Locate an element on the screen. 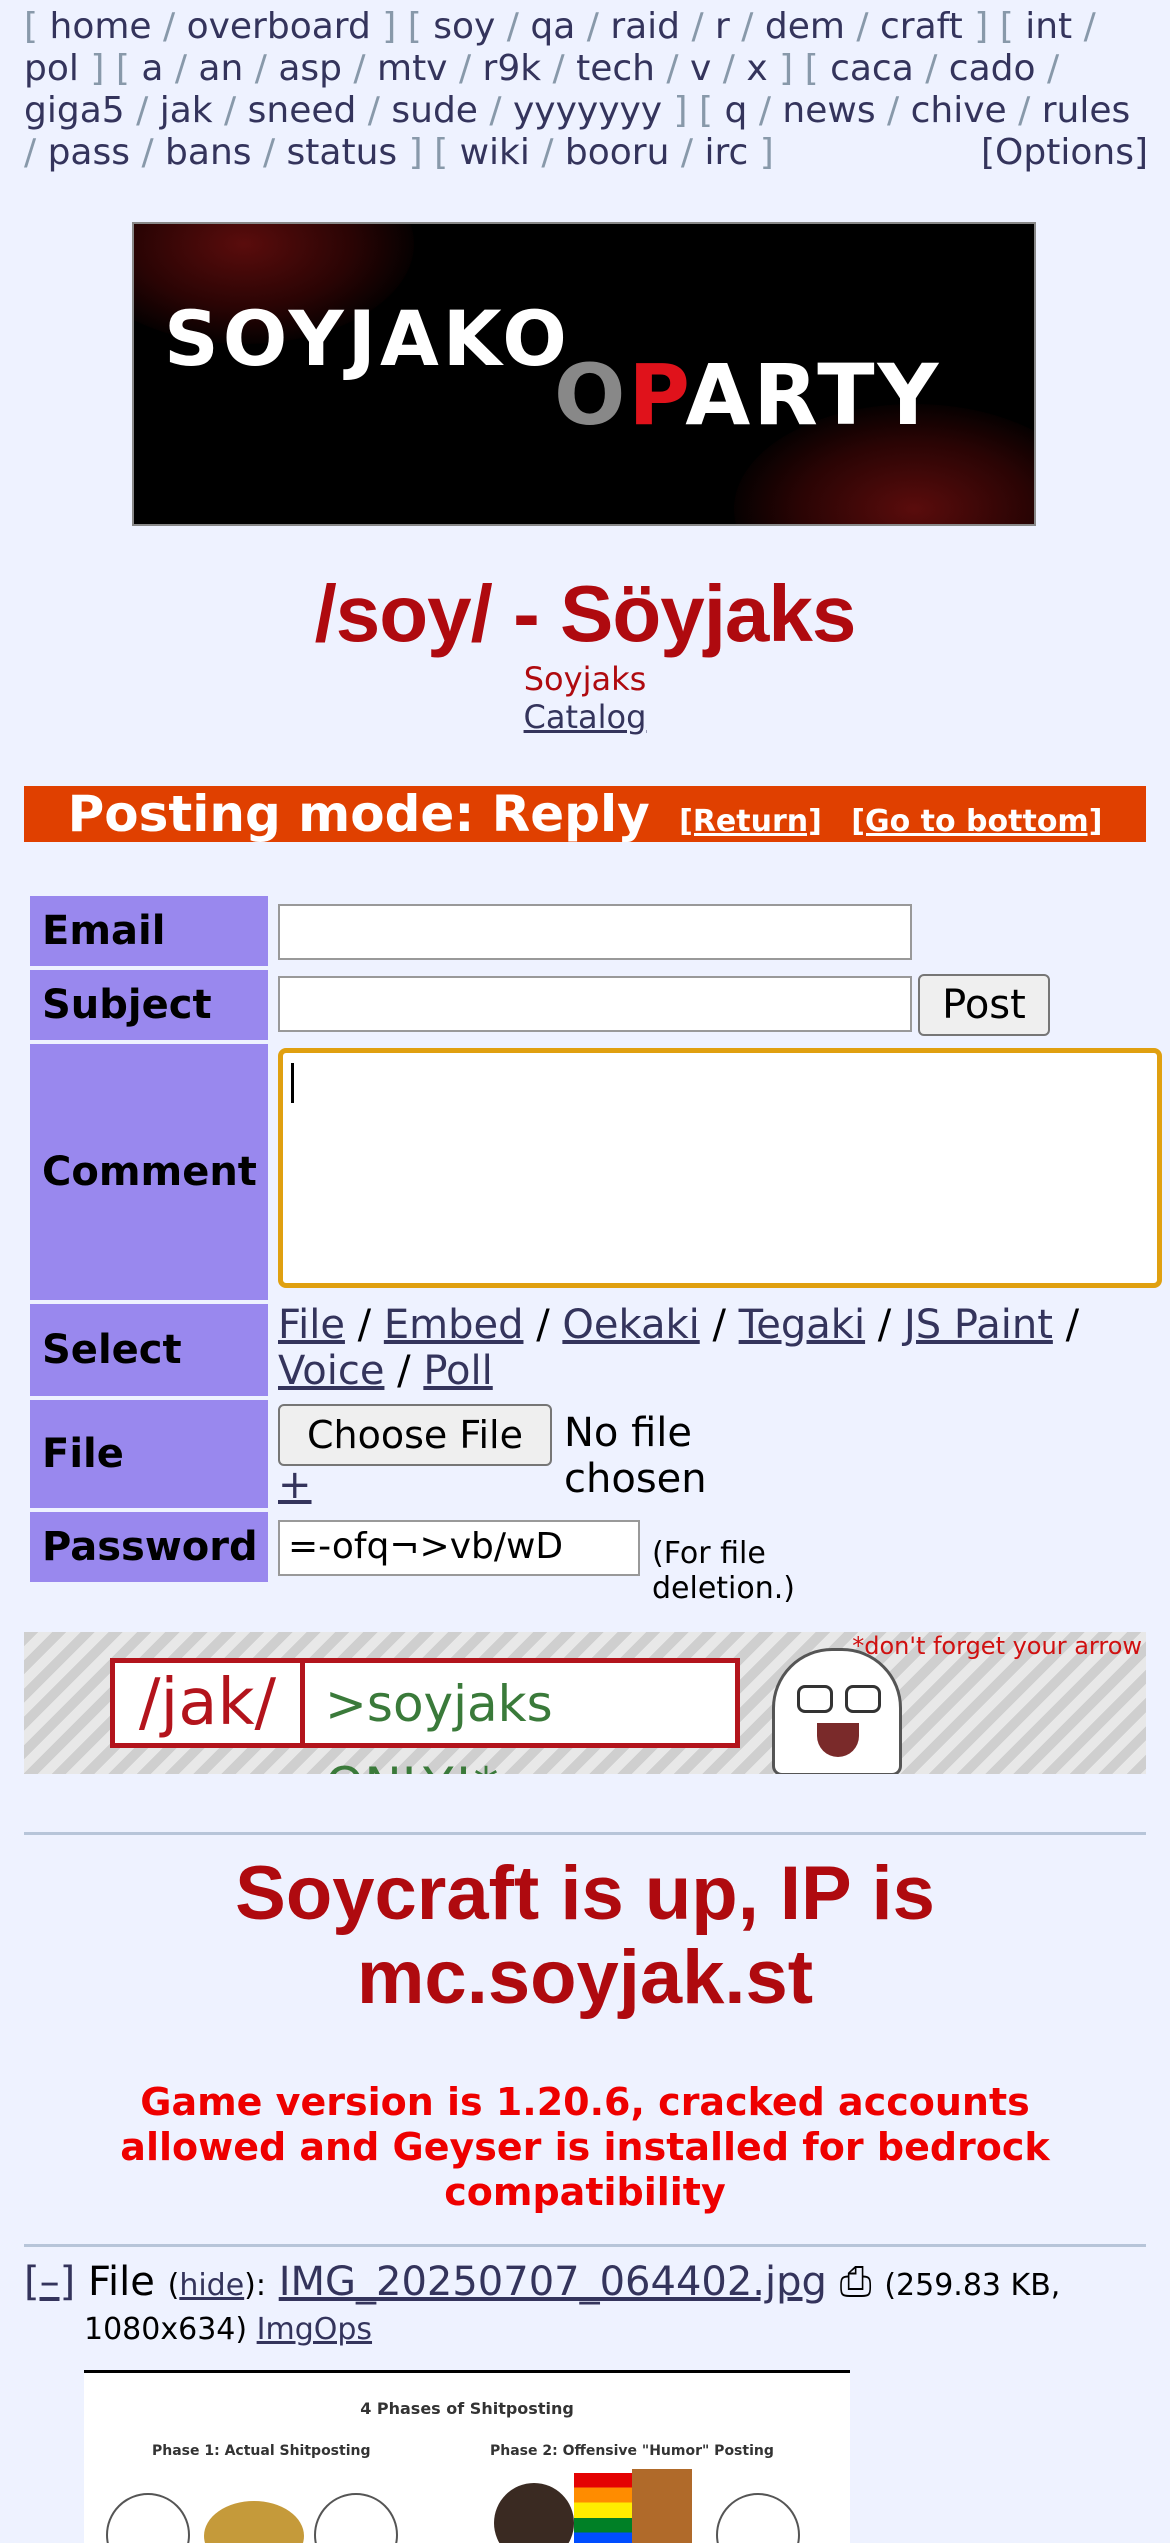 This screenshot has height=2543, width=1170. board-link-overboard: overboard is located at coordinates (279, 26).